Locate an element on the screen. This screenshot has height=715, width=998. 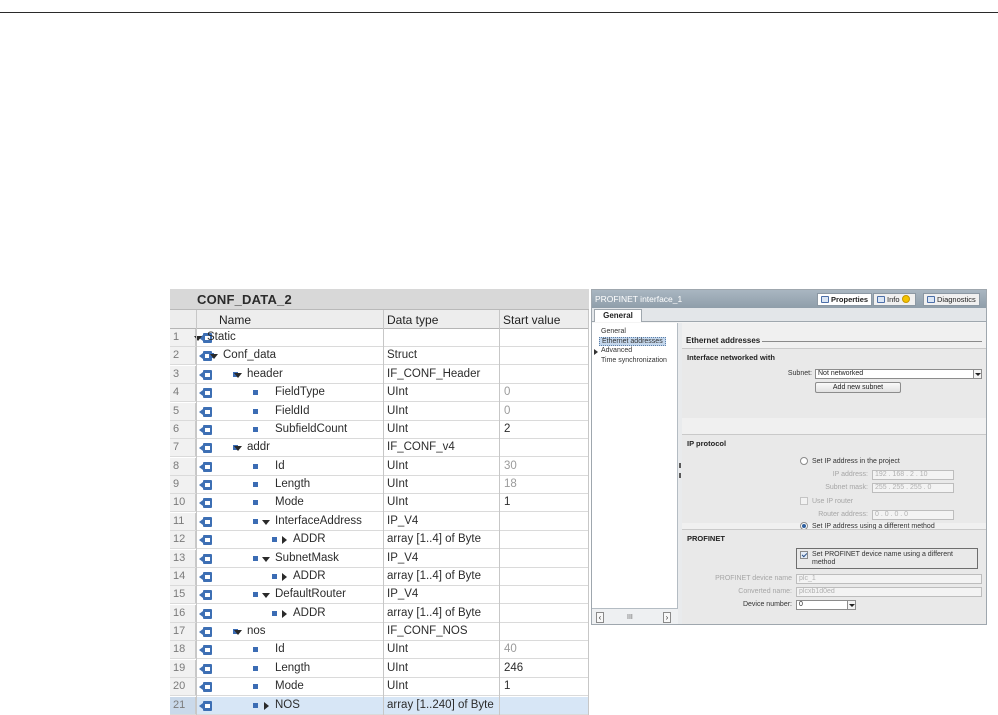
tab-general: General is located at coordinates (618, 315).